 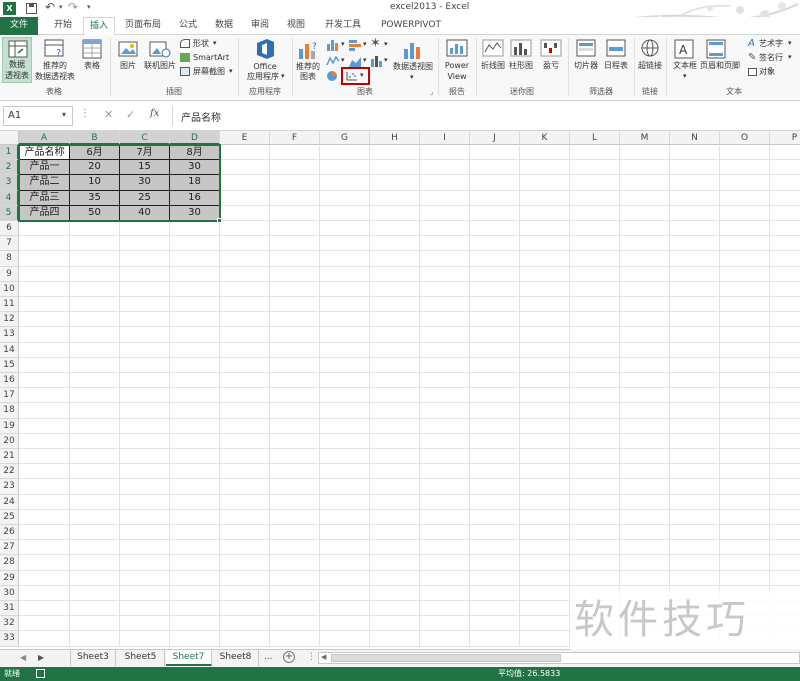 I want to click on fill-handle, so click(x=219, y=220).